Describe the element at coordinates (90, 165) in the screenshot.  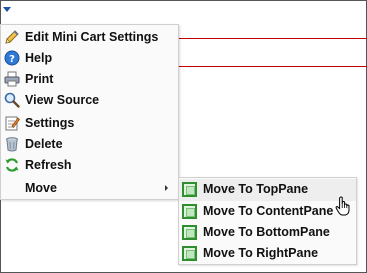
I see `menu-item-refresh: Refresh` at that location.